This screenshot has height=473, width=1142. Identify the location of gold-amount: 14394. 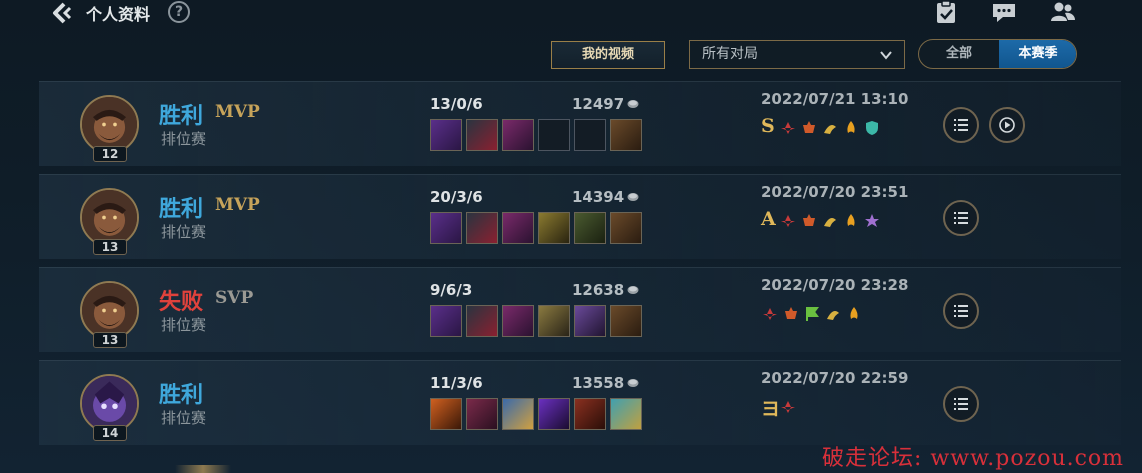
(598, 197).